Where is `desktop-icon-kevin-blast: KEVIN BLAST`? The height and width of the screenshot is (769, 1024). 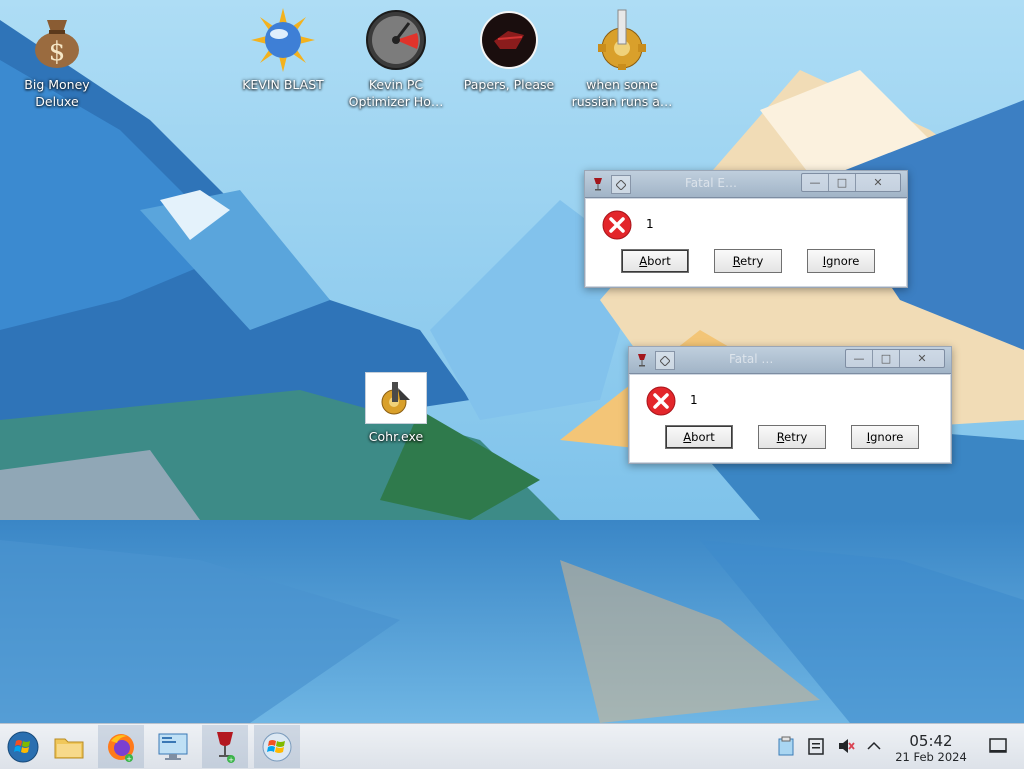 desktop-icon-kevin-blast: KEVIN BLAST is located at coordinates (283, 50).